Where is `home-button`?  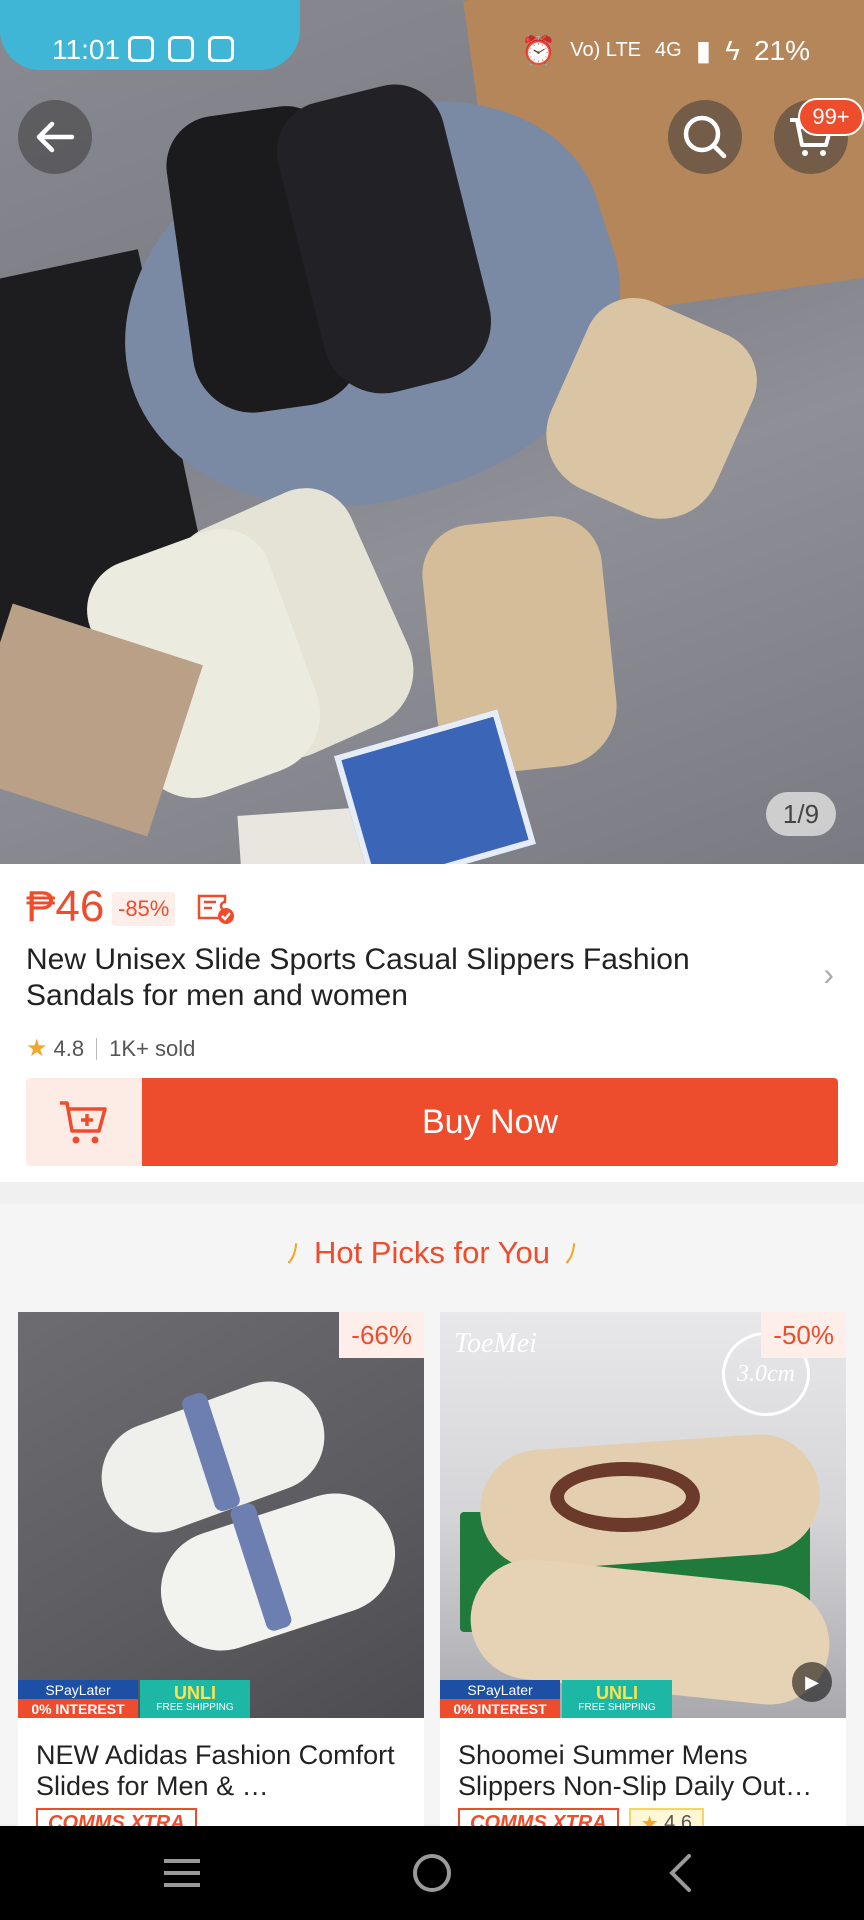
home-button is located at coordinates (432, 1873).